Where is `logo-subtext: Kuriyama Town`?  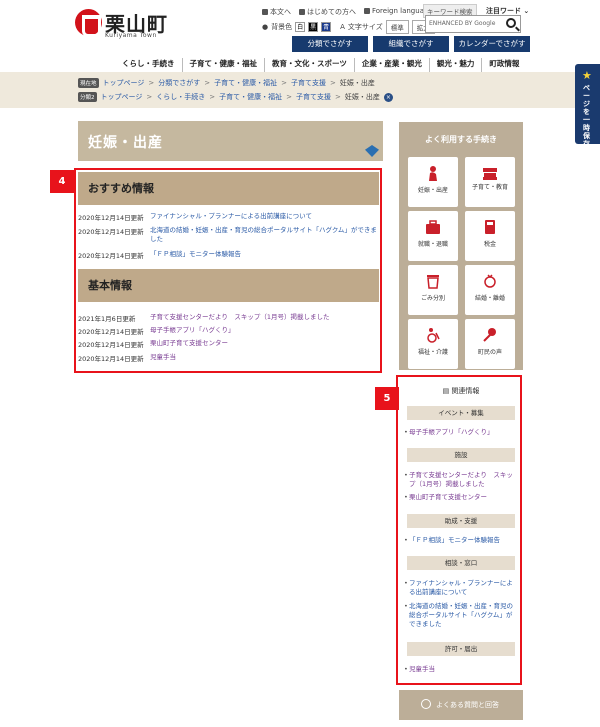
logo-subtext: Kuriyama Town is located at coordinates (131, 35).